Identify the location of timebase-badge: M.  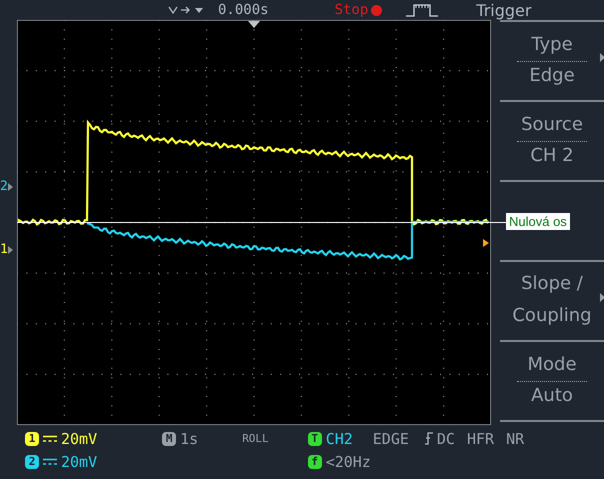
(169, 439).